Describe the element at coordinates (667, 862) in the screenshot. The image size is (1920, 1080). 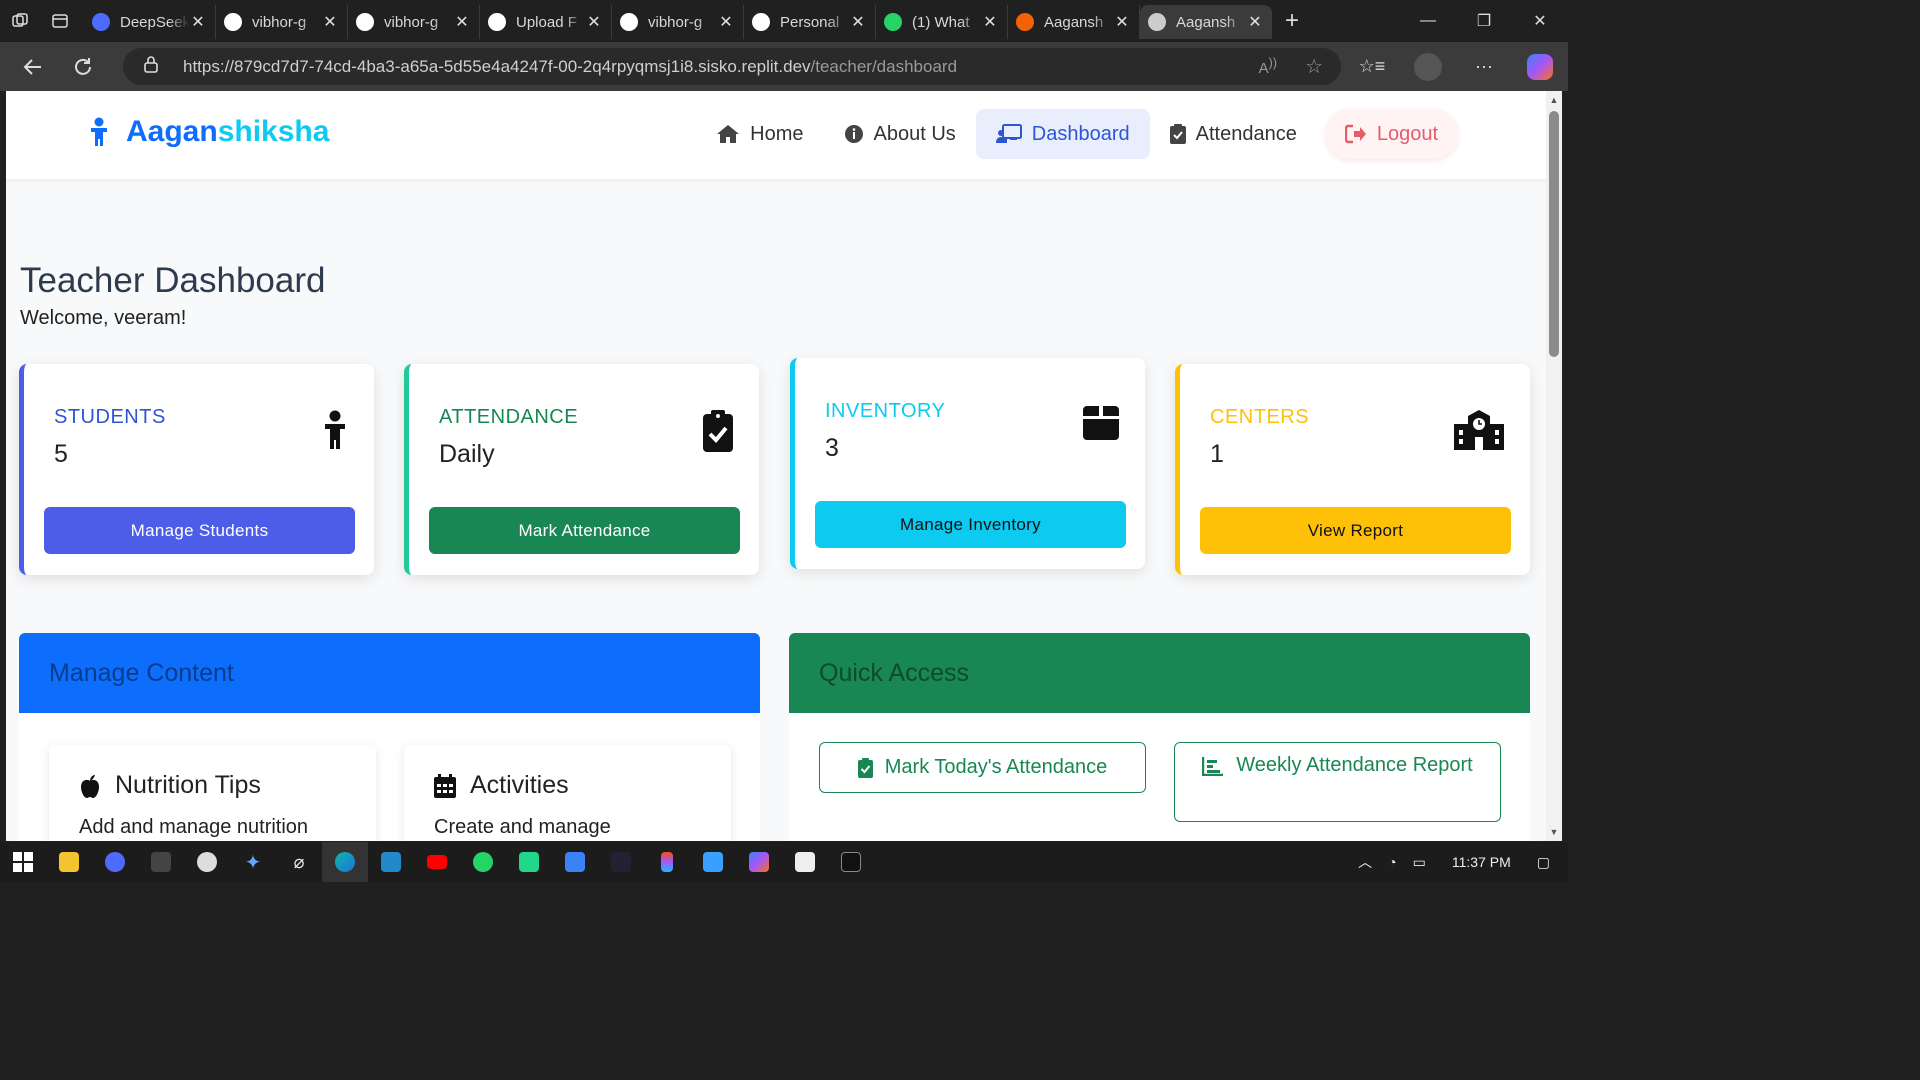
I see `figma-icon` at that location.